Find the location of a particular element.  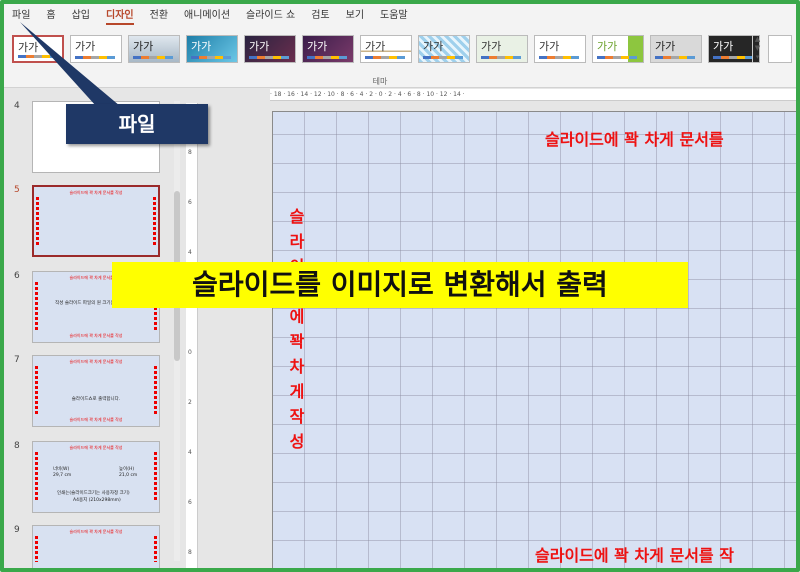

slide-top-text: 슬라이드에 꽉 차게 문서를 is located at coordinates (634, 138).